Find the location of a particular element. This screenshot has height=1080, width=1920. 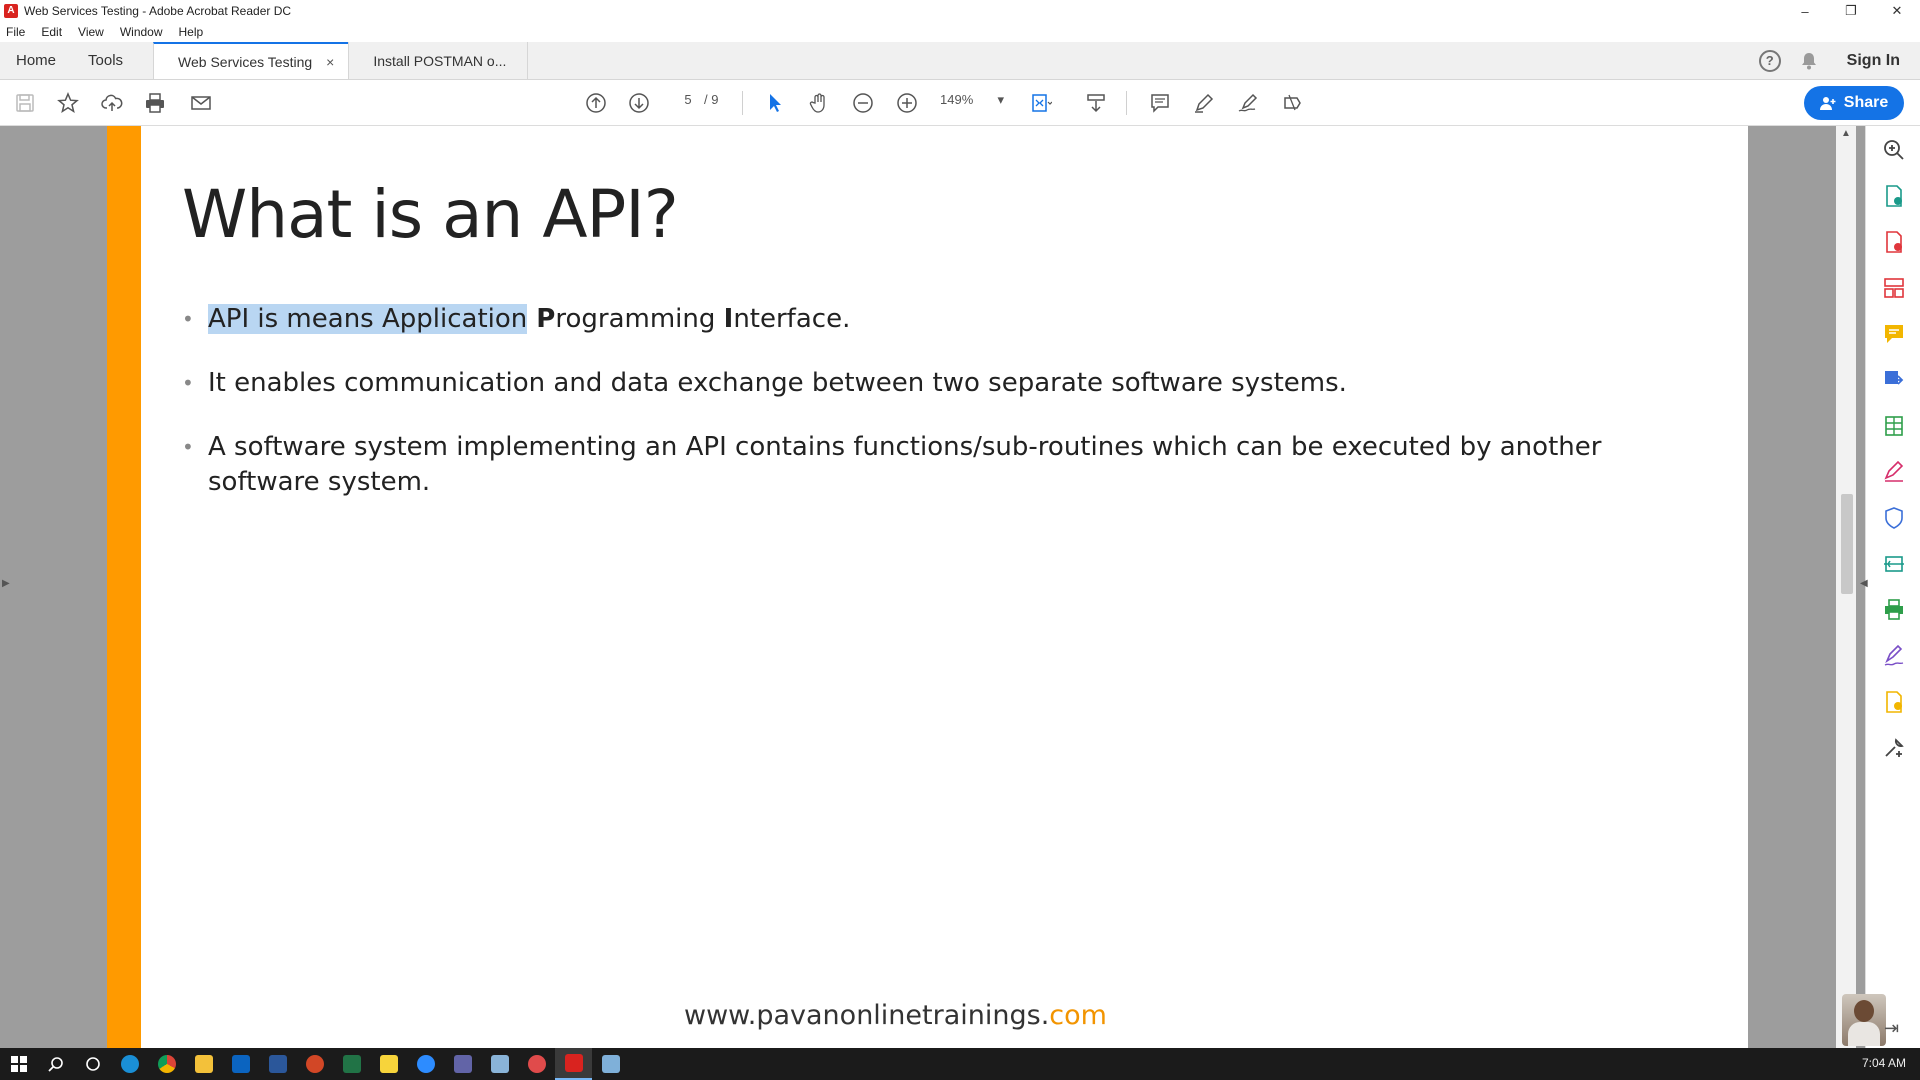

recorder-app-icon is located at coordinates (536, 1064).